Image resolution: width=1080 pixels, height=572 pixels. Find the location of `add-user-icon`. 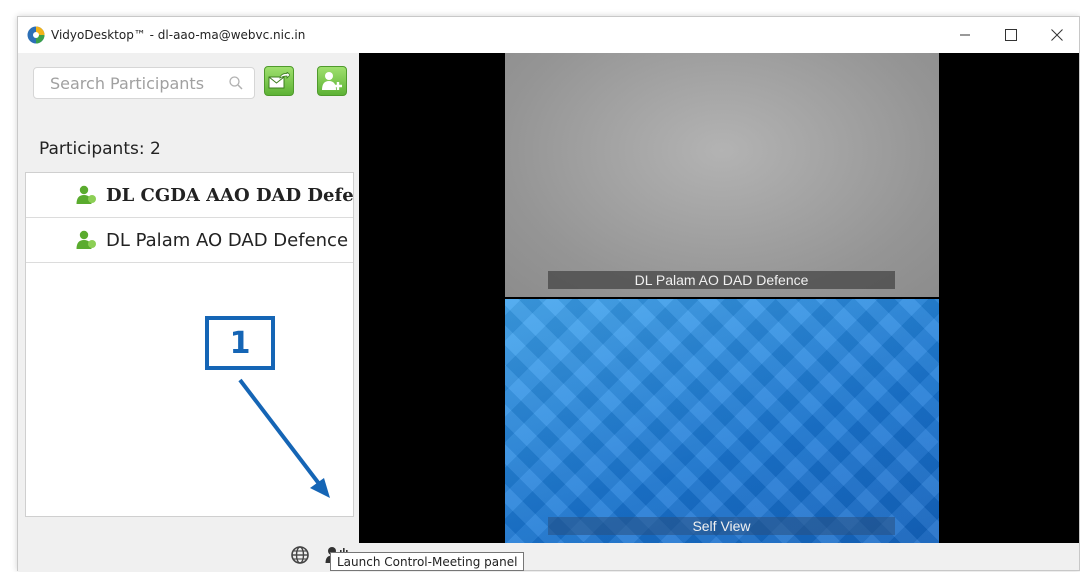

add-user-icon is located at coordinates (332, 81).